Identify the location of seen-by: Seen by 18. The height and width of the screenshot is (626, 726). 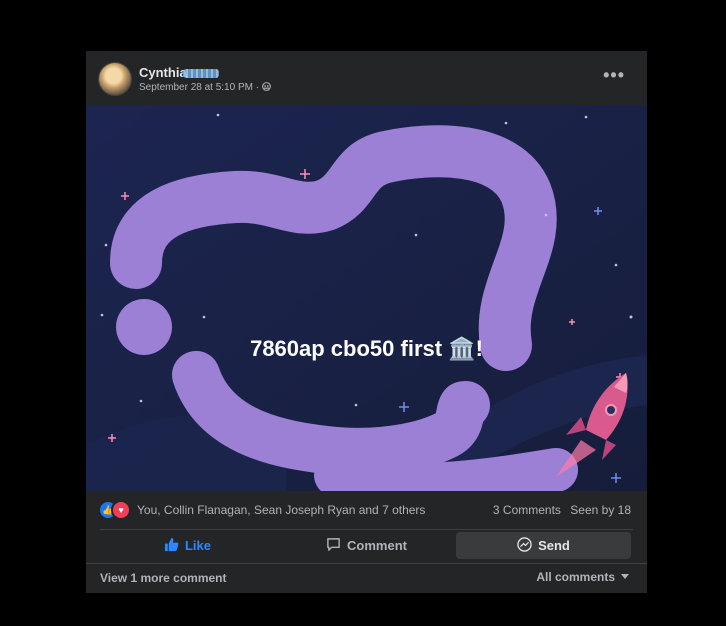
(600, 510).